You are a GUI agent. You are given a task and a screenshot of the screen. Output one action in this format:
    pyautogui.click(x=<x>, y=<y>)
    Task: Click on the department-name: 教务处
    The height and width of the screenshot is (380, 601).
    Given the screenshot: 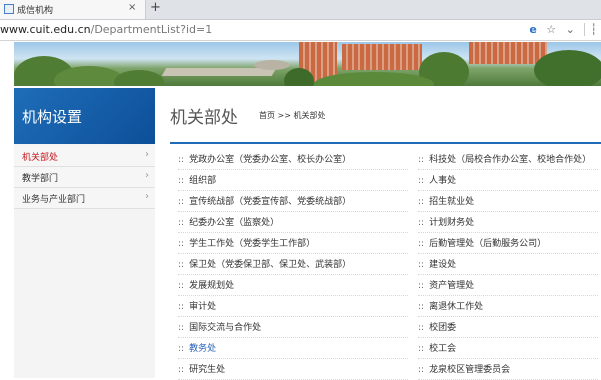 What is the action you would take?
    pyautogui.click(x=203, y=349)
    